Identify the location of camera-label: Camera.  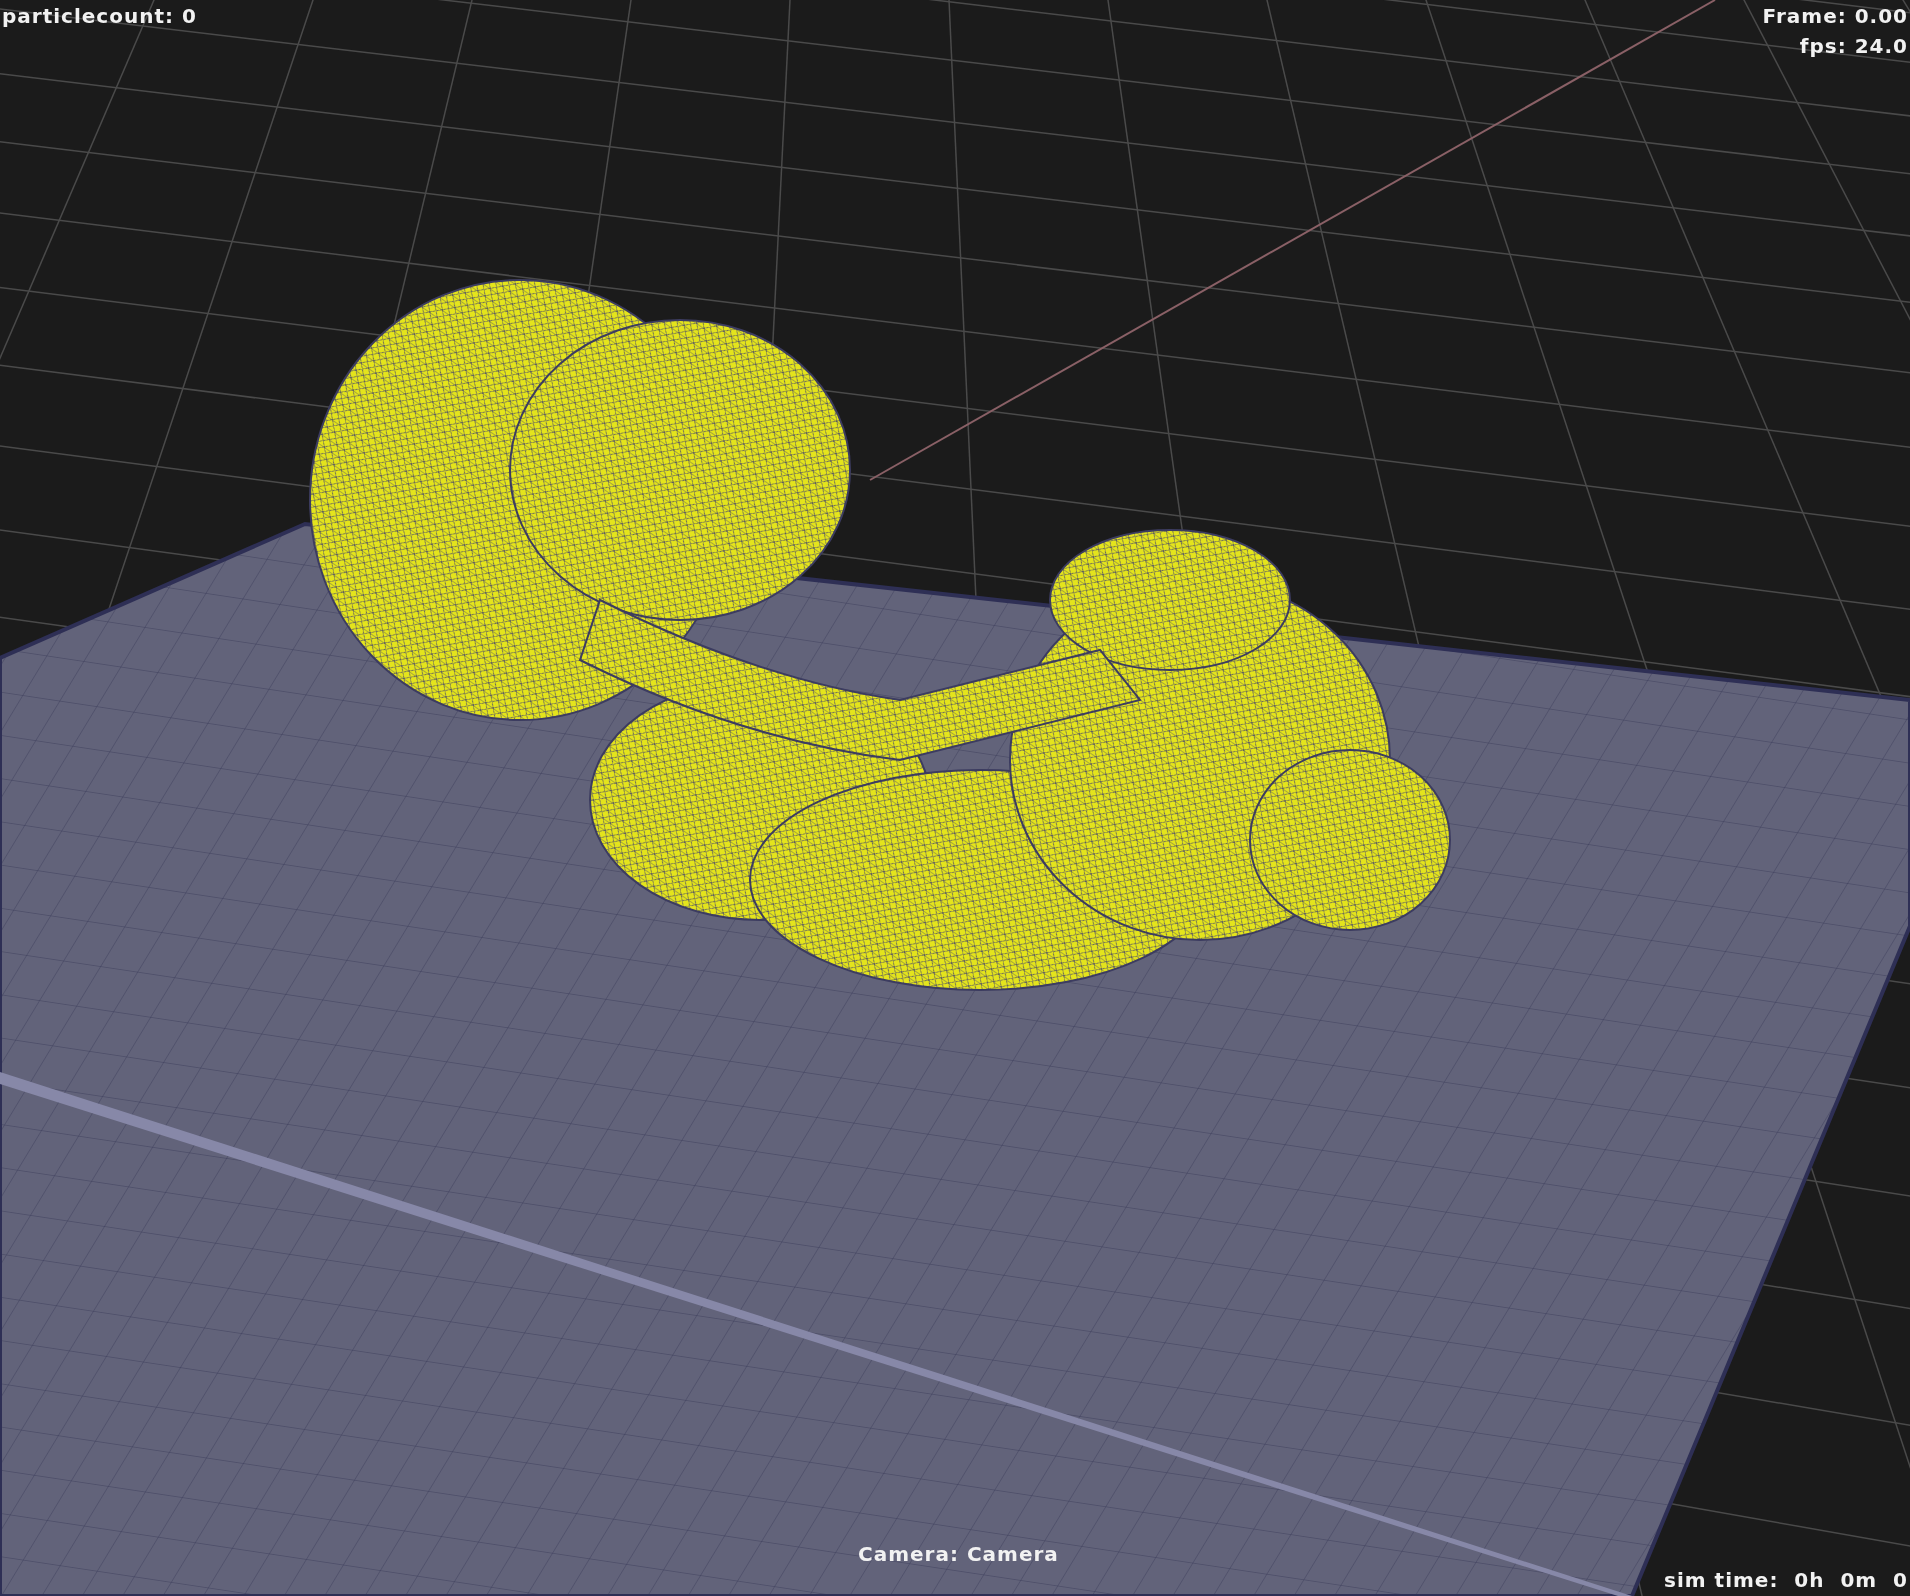
(958, 1554).